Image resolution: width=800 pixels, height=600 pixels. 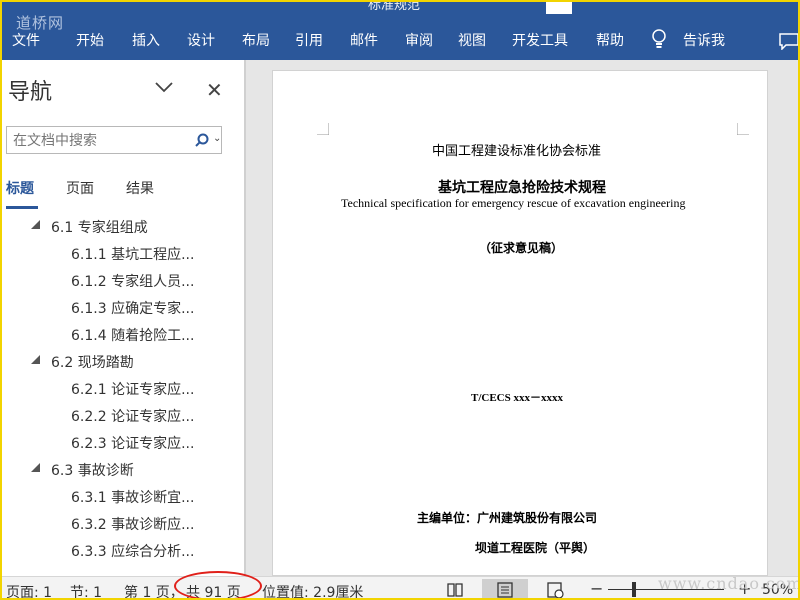 What do you see at coordinates (312, 590) in the screenshot?
I see `status-position: 位置值: 2.9厘米` at bounding box center [312, 590].